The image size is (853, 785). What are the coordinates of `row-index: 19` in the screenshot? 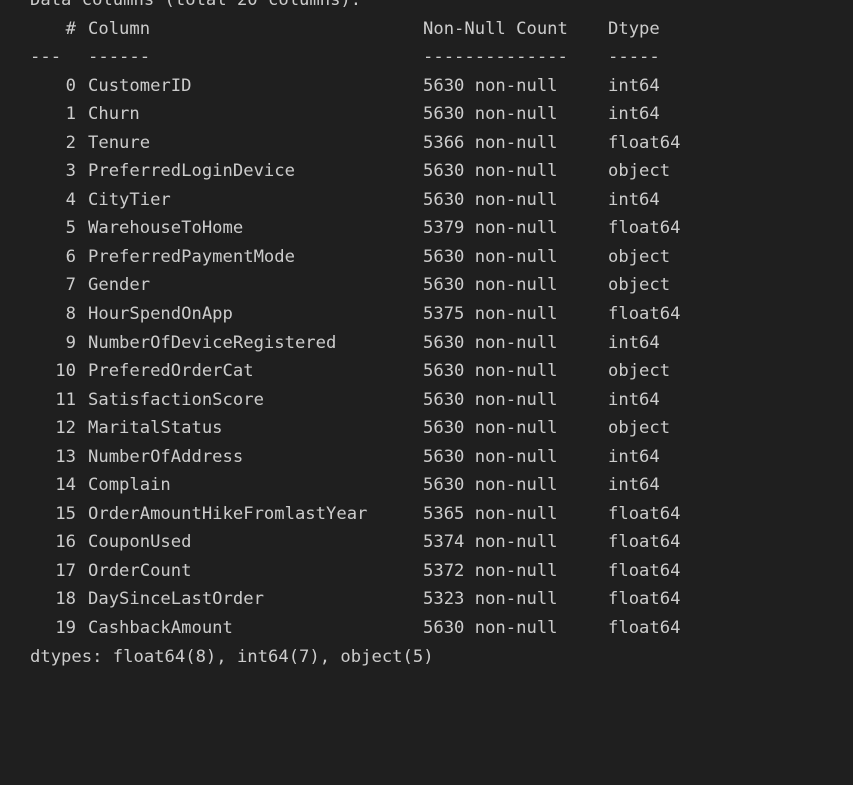 It's located at (65, 628).